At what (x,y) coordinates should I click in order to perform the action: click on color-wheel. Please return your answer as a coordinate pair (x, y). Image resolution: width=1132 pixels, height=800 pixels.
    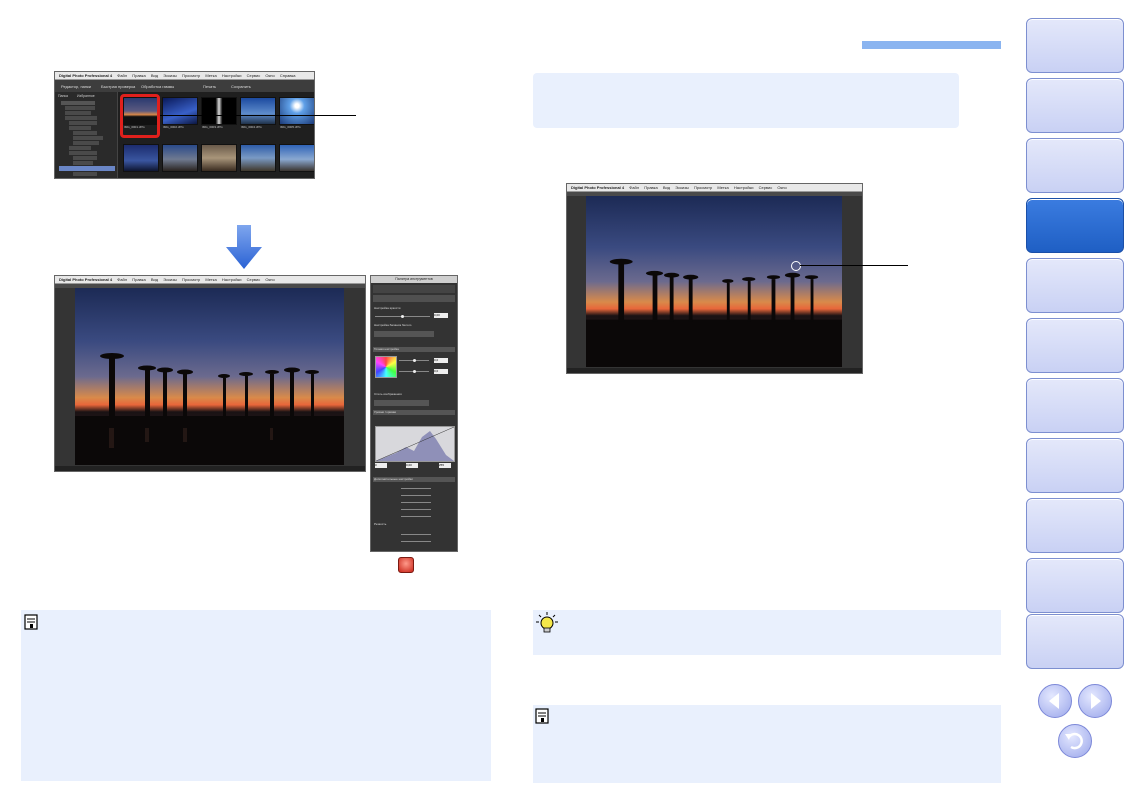
    Looking at the image, I should click on (386, 367).